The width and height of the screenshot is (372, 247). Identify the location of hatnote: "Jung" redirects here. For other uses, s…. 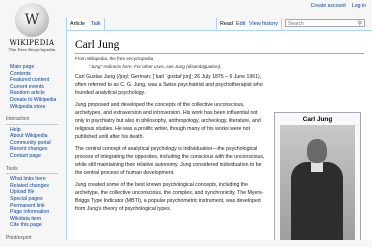
(155, 66).